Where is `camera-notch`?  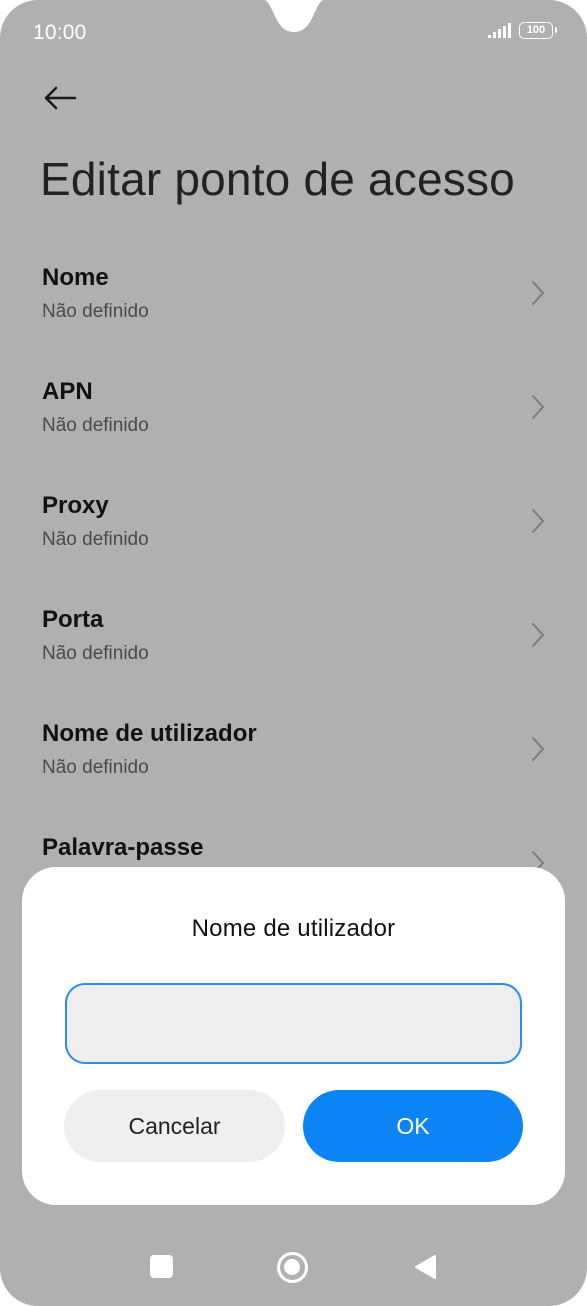
camera-notch is located at coordinates (294, 16).